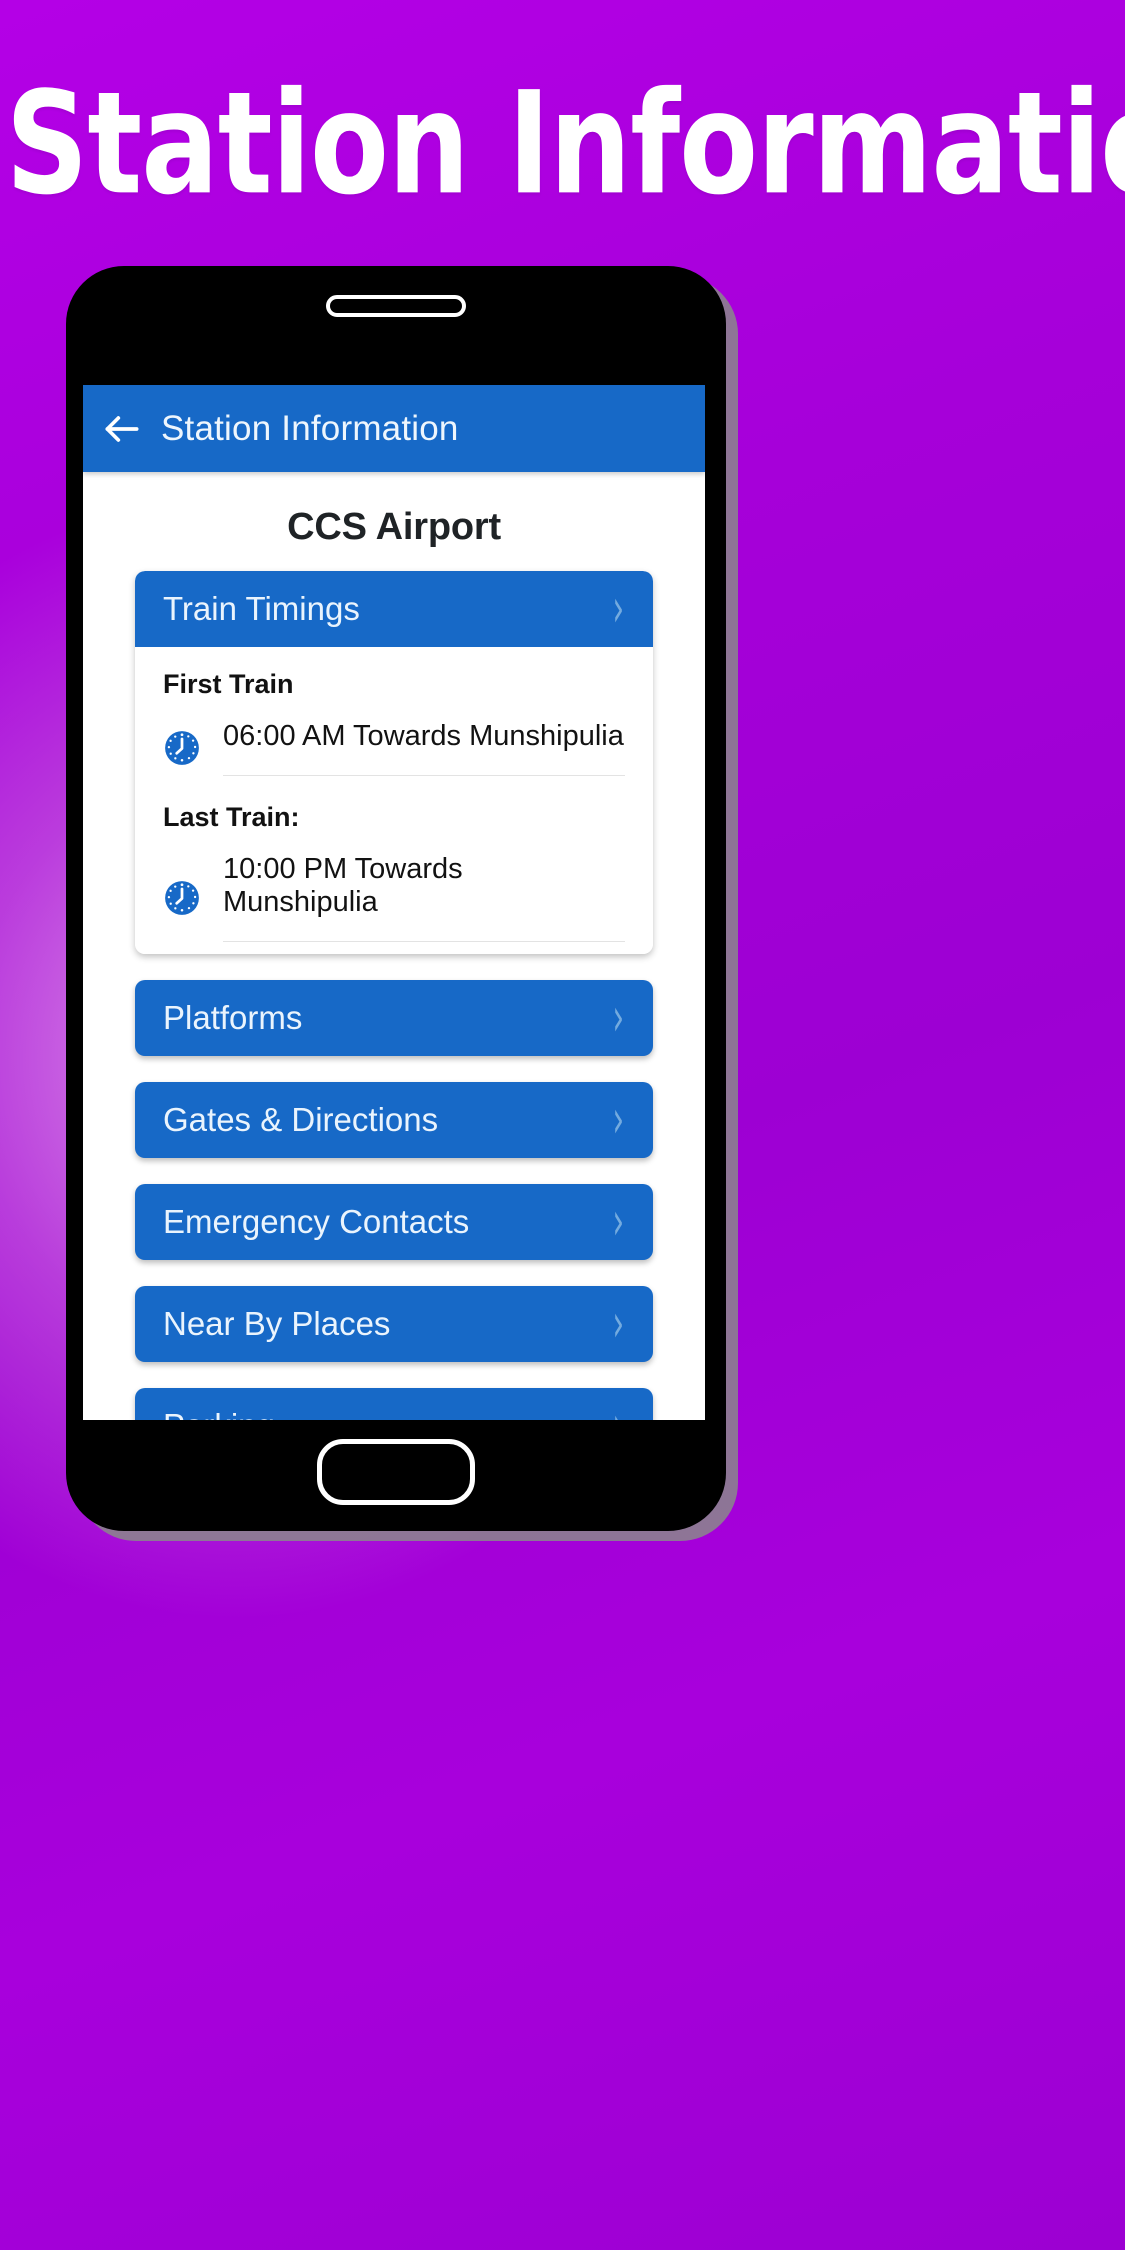 This screenshot has width=1125, height=2250. Describe the element at coordinates (261, 608) in the screenshot. I see `train-timings-label: Train Timings` at that location.